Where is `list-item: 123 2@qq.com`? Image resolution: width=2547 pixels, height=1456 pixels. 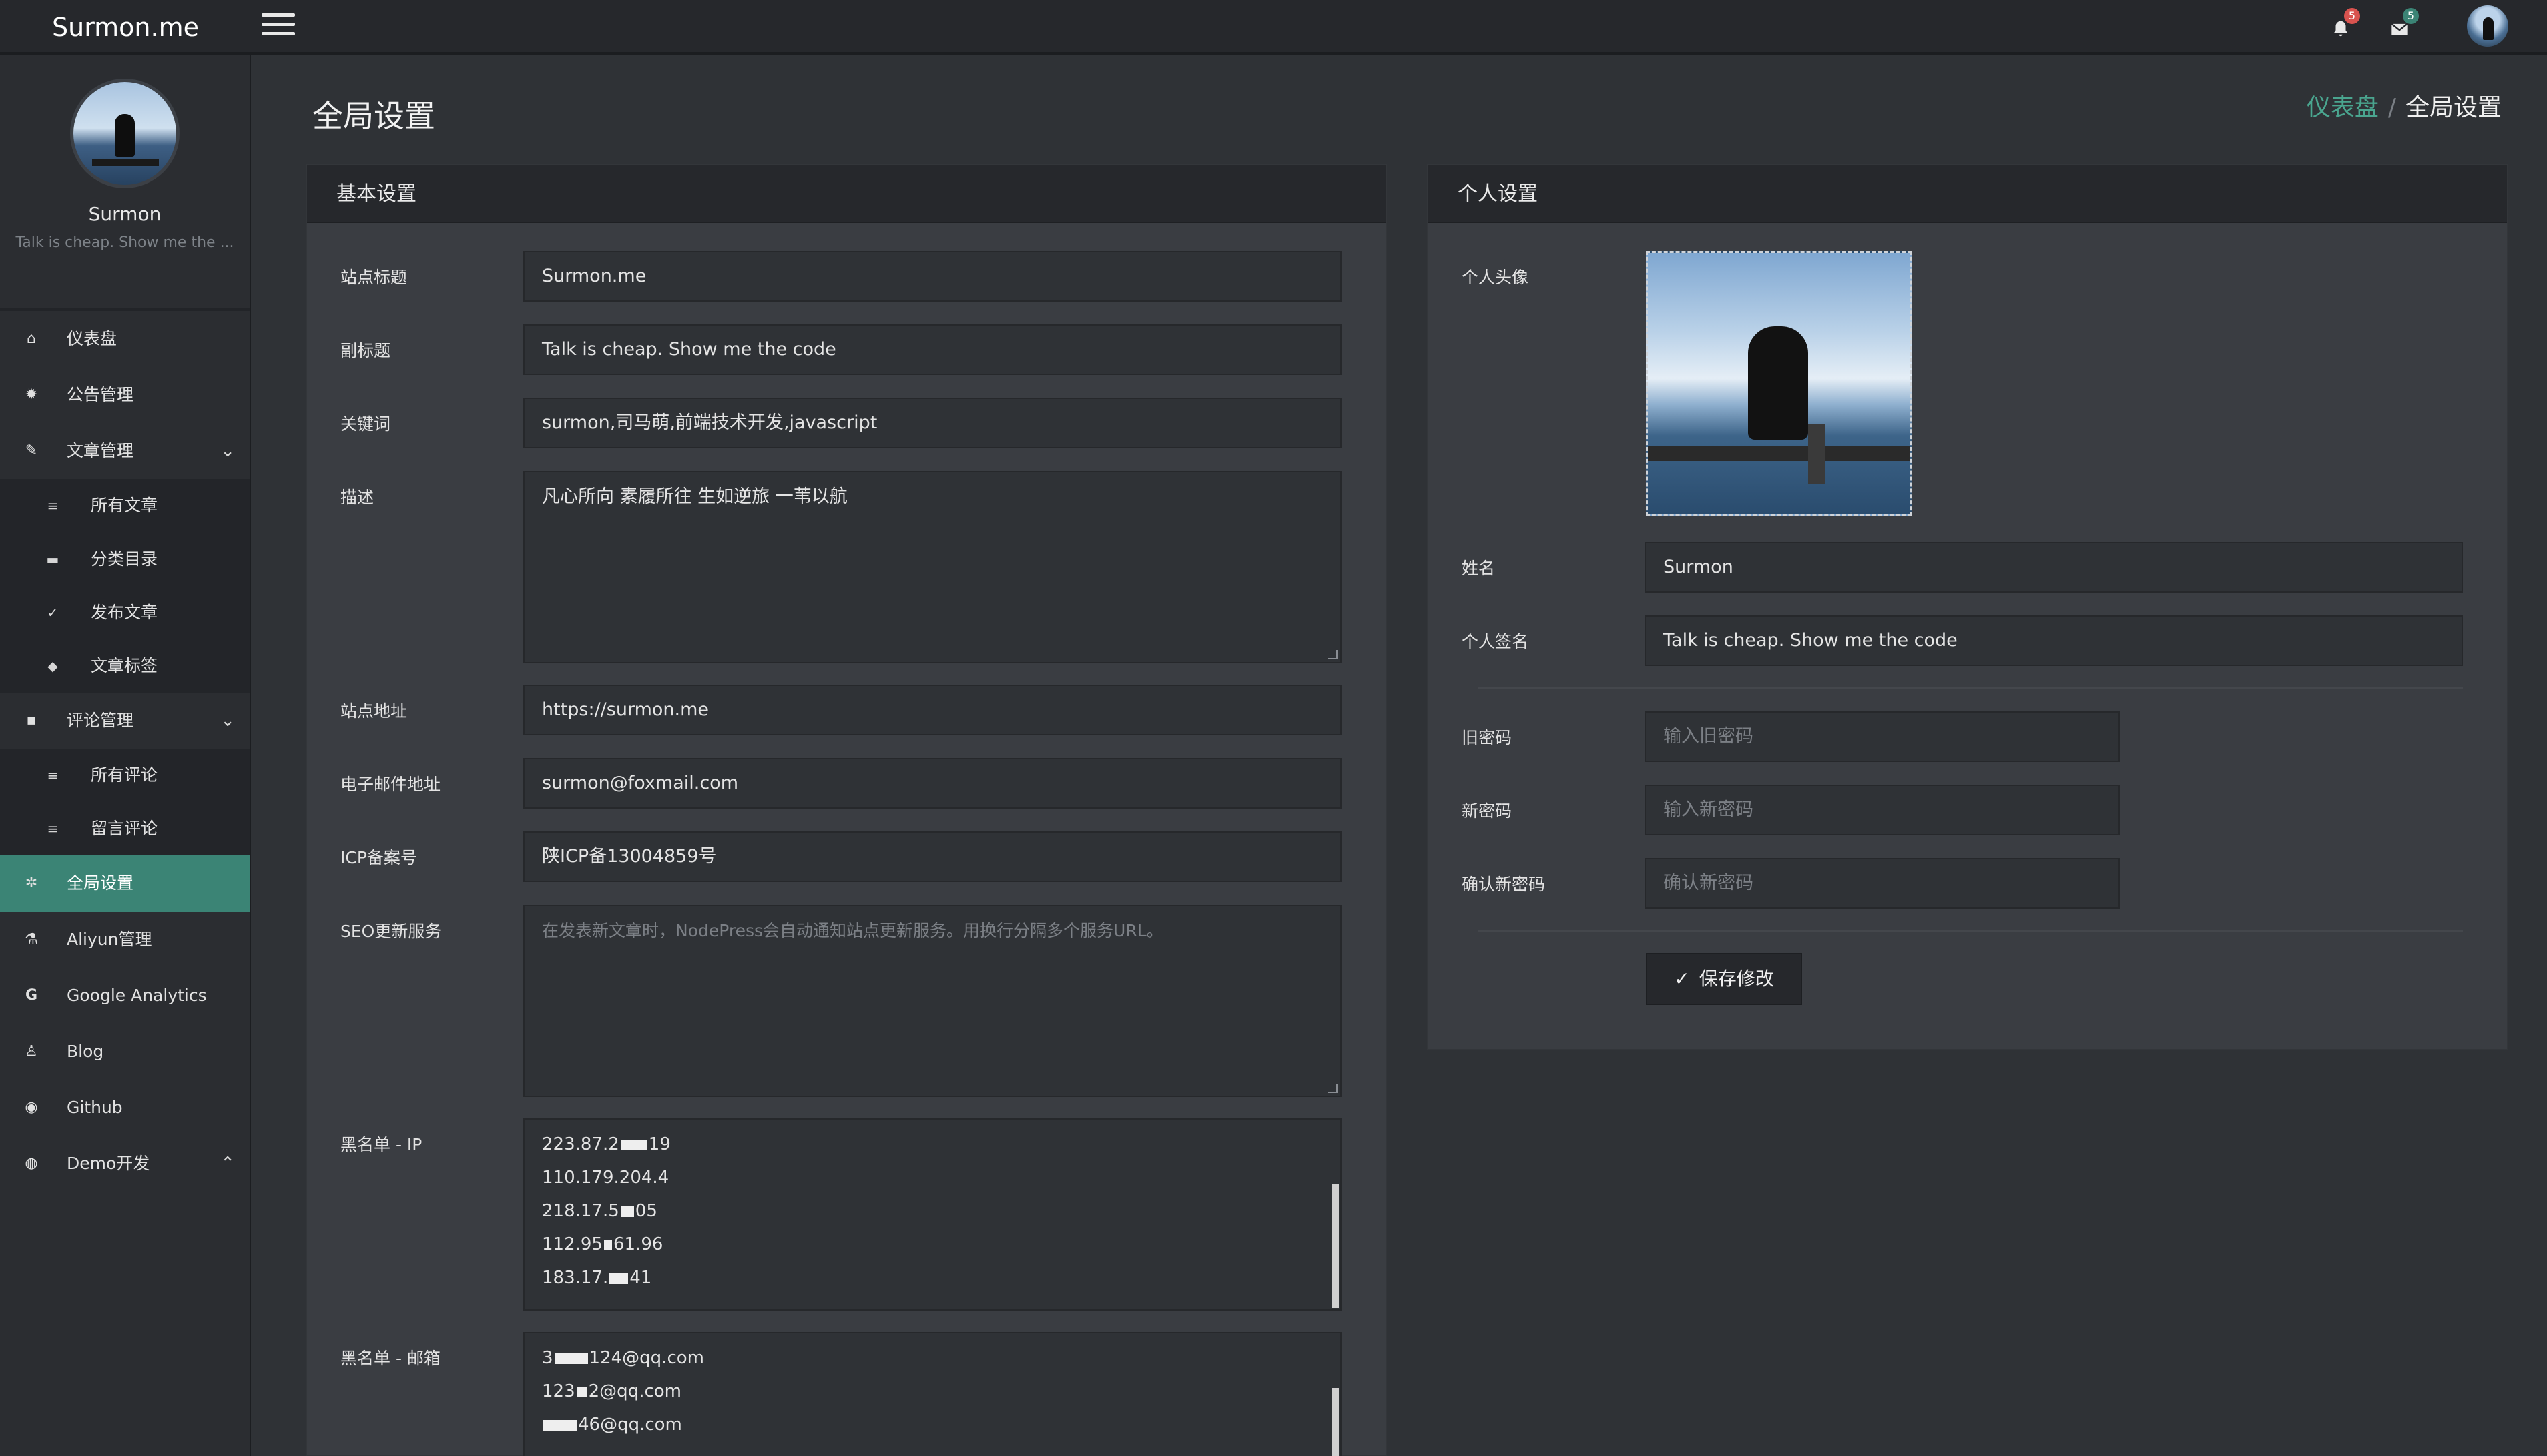 list-item: 123 2@qq.com is located at coordinates (932, 1391).